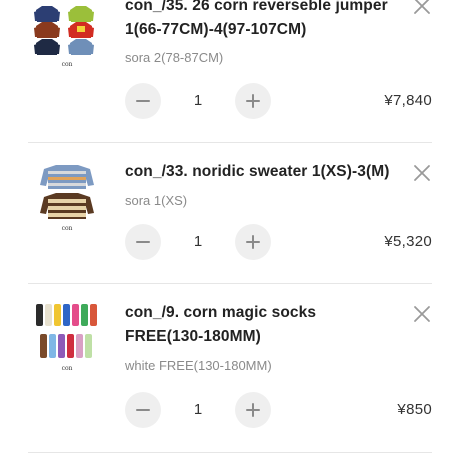 The image size is (460, 460). I want to click on quantity-stepper: 1 ¥5,320, so click(278, 242).